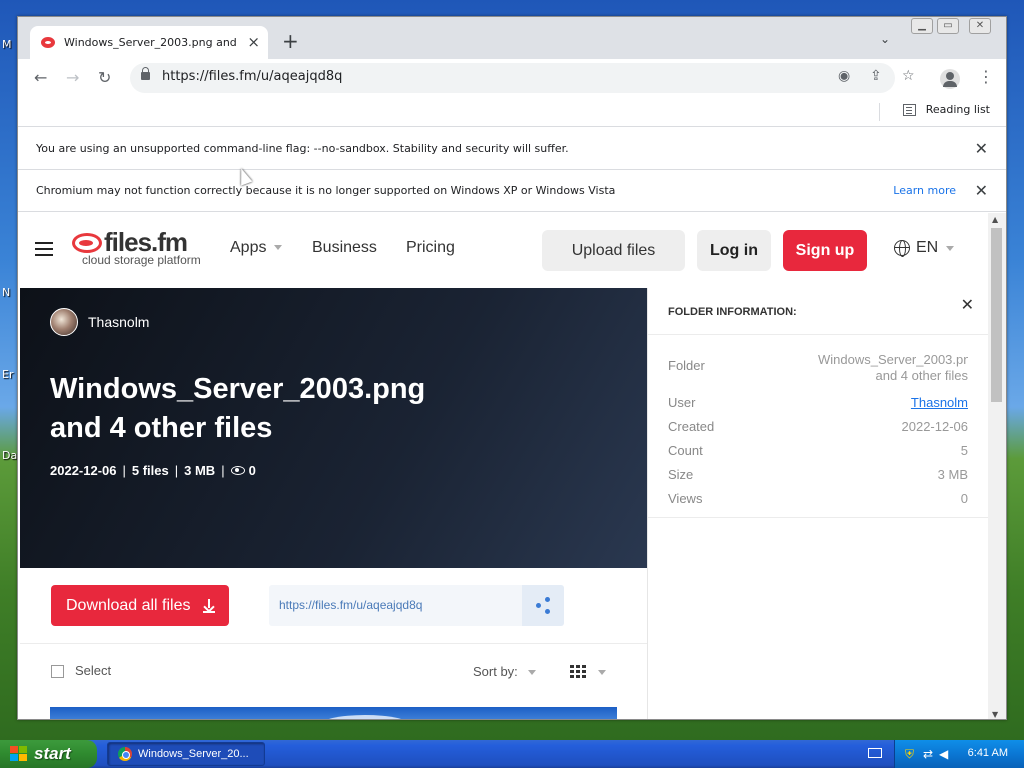 This screenshot has width=1024, height=768. What do you see at coordinates (333, 669) in the screenshot?
I see `file-list-controls: Select Sort by:` at bounding box center [333, 669].